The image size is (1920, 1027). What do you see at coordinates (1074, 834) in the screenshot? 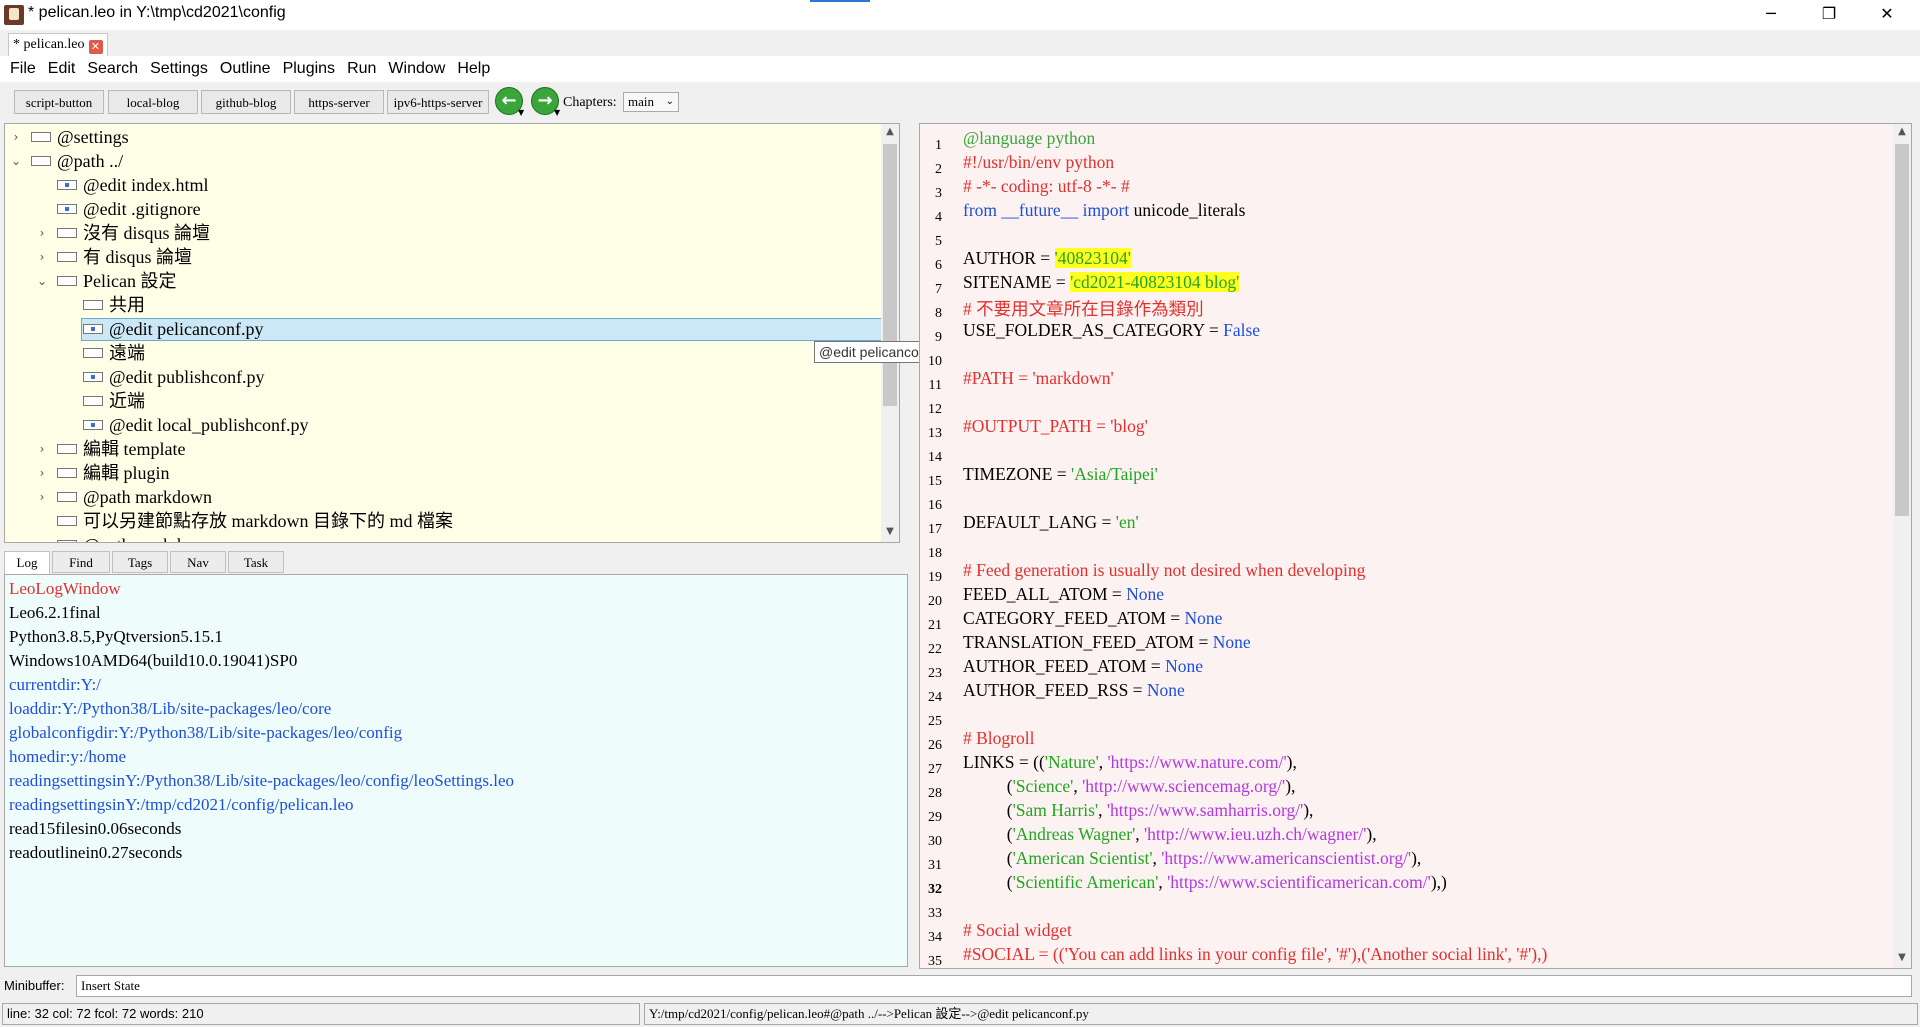
I see `code-string: 'Andreas Wagner'` at bounding box center [1074, 834].